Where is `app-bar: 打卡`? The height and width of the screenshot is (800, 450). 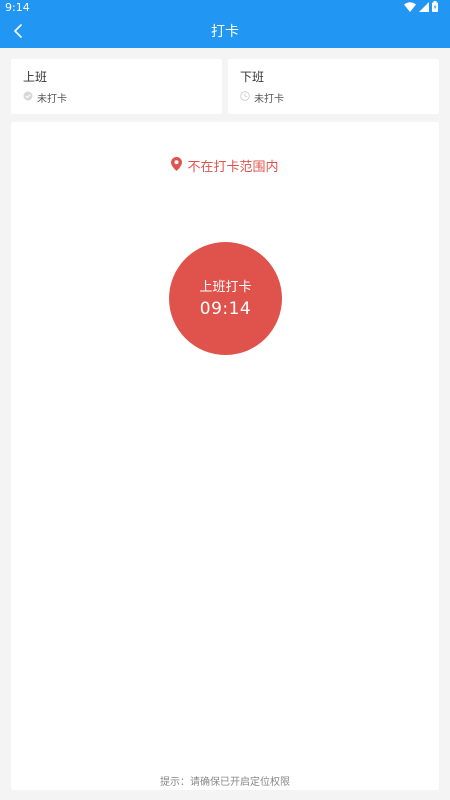
app-bar: 打卡 is located at coordinates (225, 32).